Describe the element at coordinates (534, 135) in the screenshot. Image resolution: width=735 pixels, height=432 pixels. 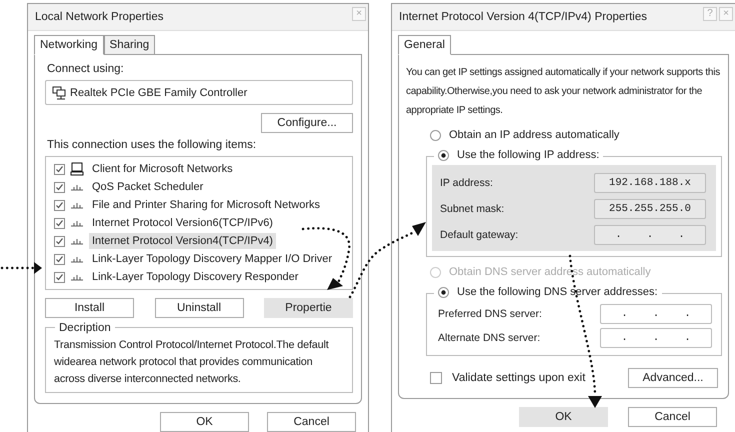
I see `radio-label: Obtain an IP address automatically` at that location.